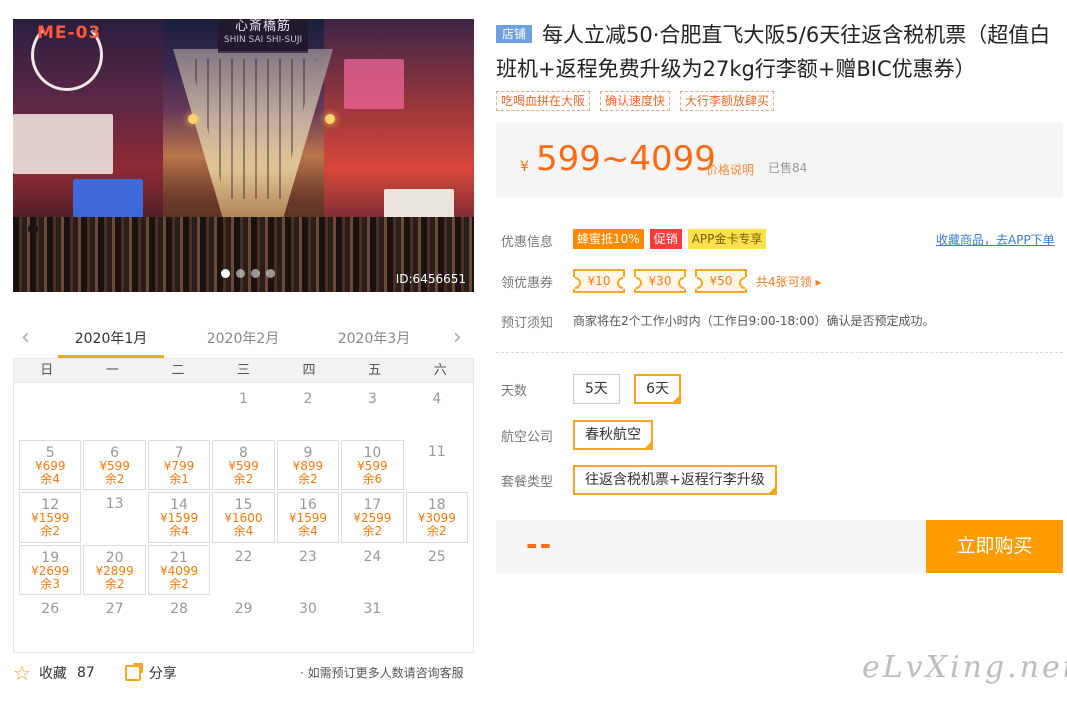 The width and height of the screenshot is (1067, 706). I want to click on calendar-day-available: 10 ¥599 余6, so click(372, 464).